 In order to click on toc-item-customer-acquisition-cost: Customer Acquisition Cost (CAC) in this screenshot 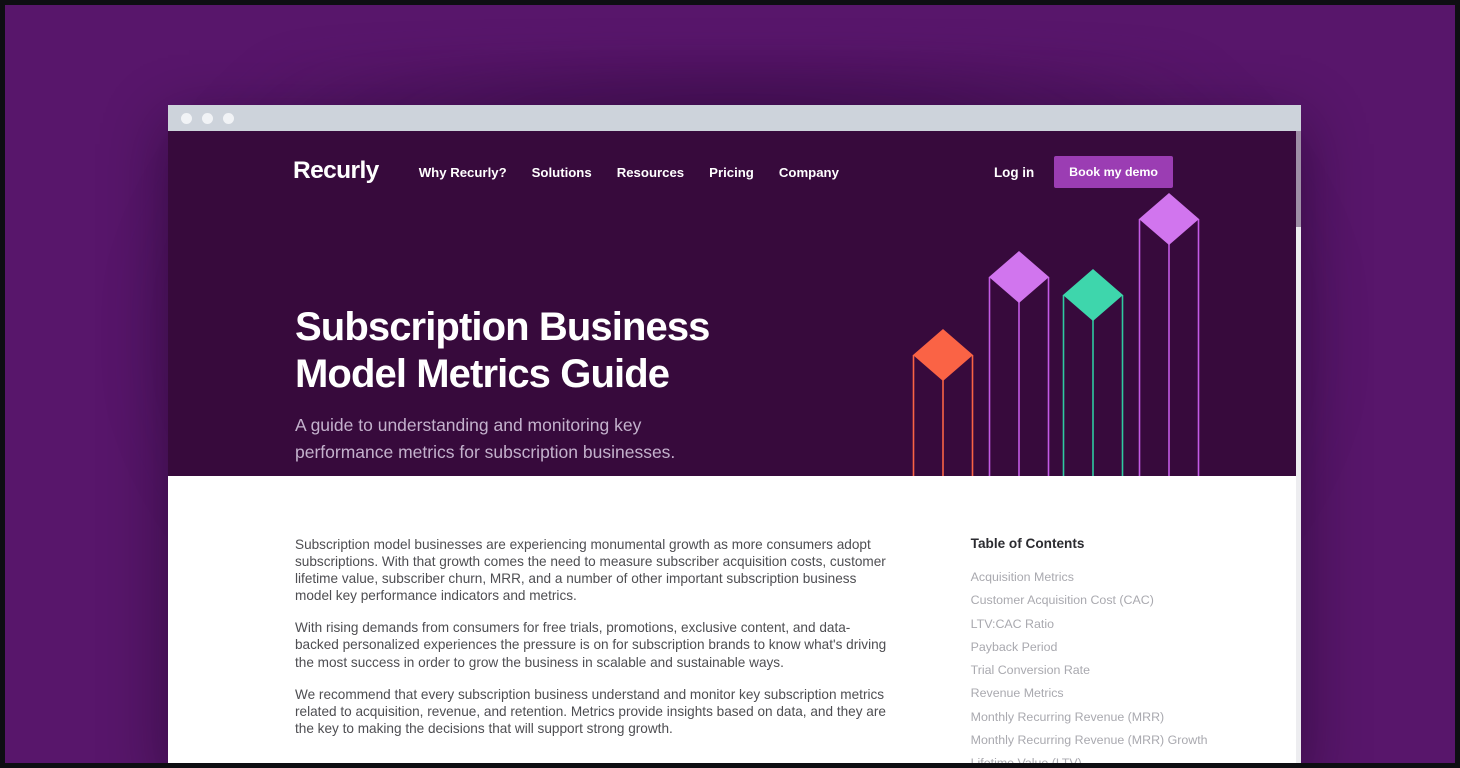, I will do `click(1136, 600)`.